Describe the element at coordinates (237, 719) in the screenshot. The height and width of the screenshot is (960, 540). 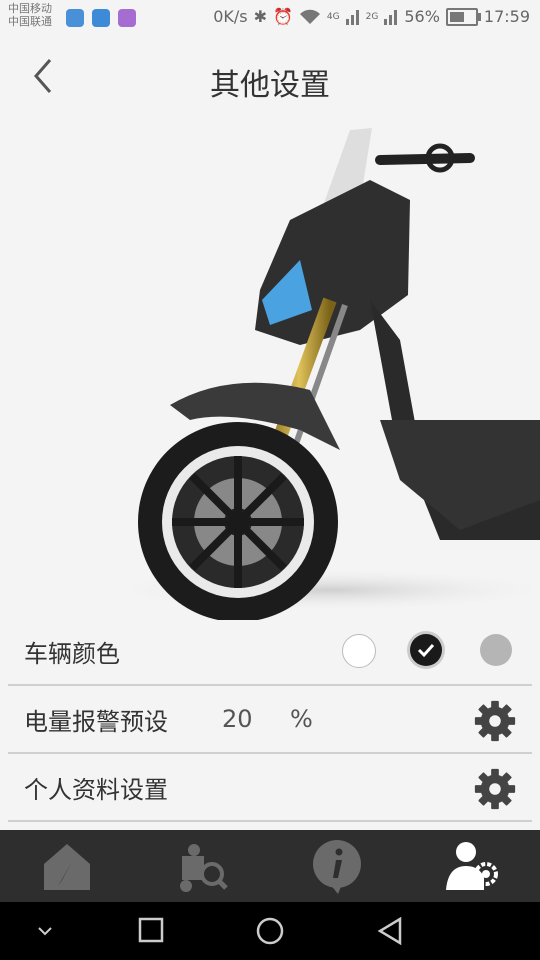
I see `battery-alarm-value: 20` at that location.